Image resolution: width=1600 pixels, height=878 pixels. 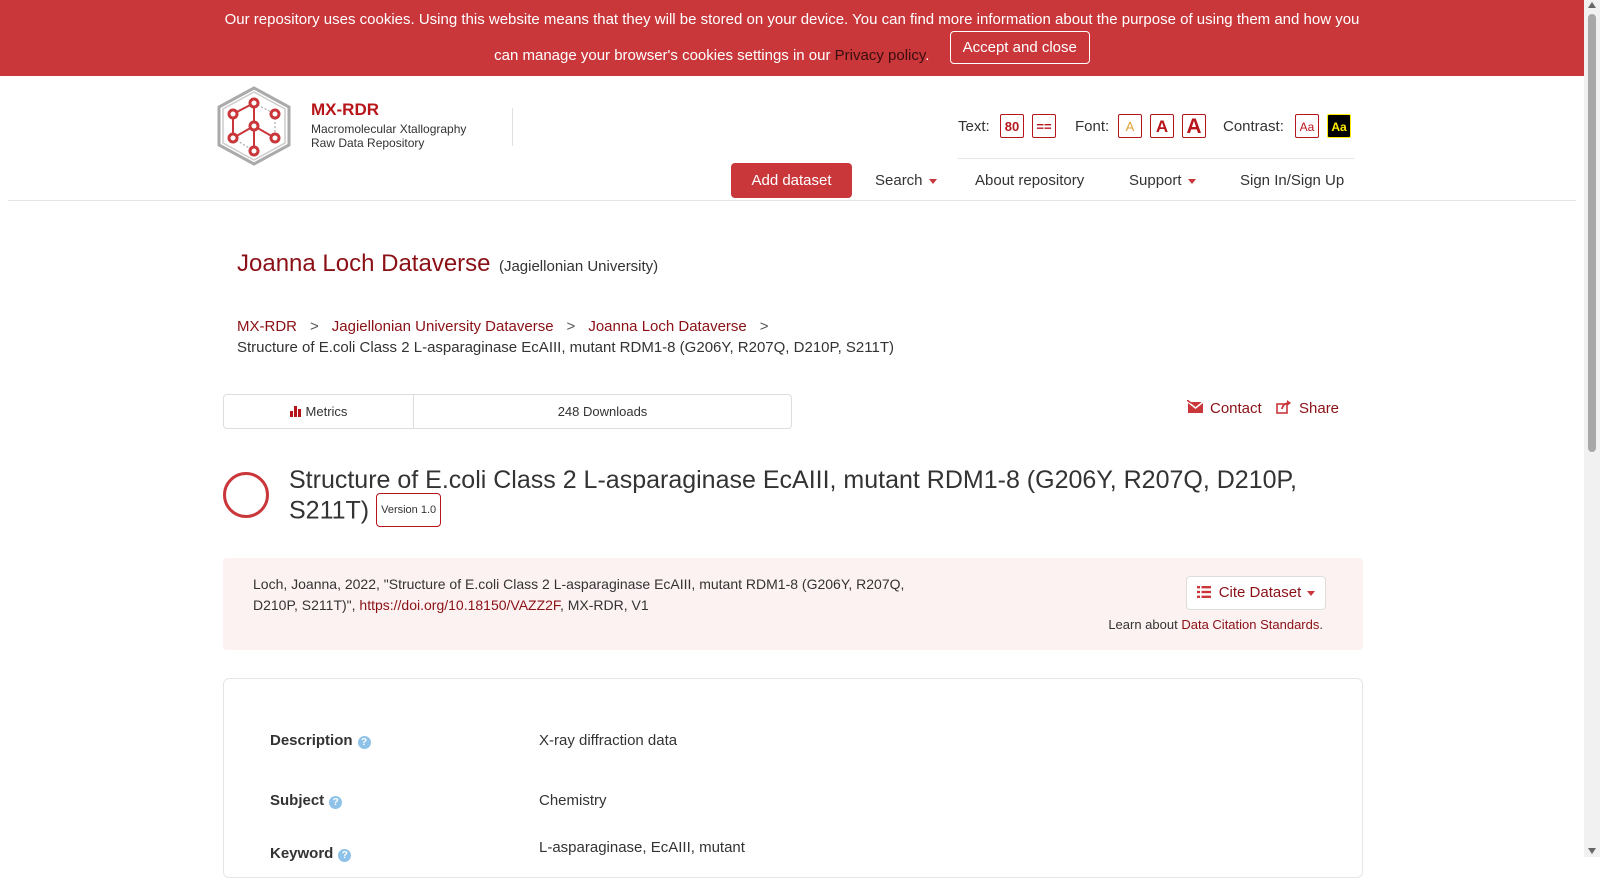 I want to click on font-large-button: A, so click(x=1194, y=126).